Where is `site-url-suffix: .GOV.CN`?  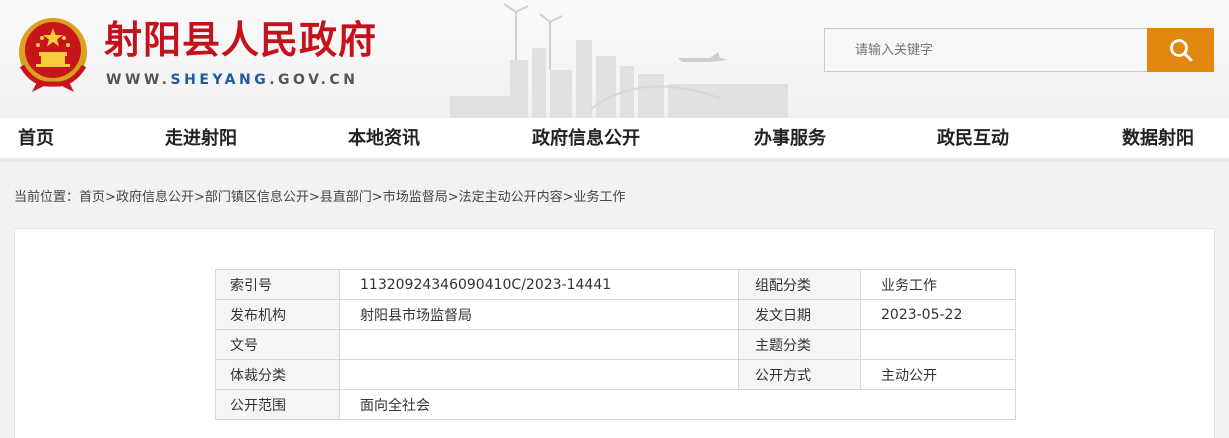 site-url-suffix: .GOV.CN is located at coordinates (314, 80).